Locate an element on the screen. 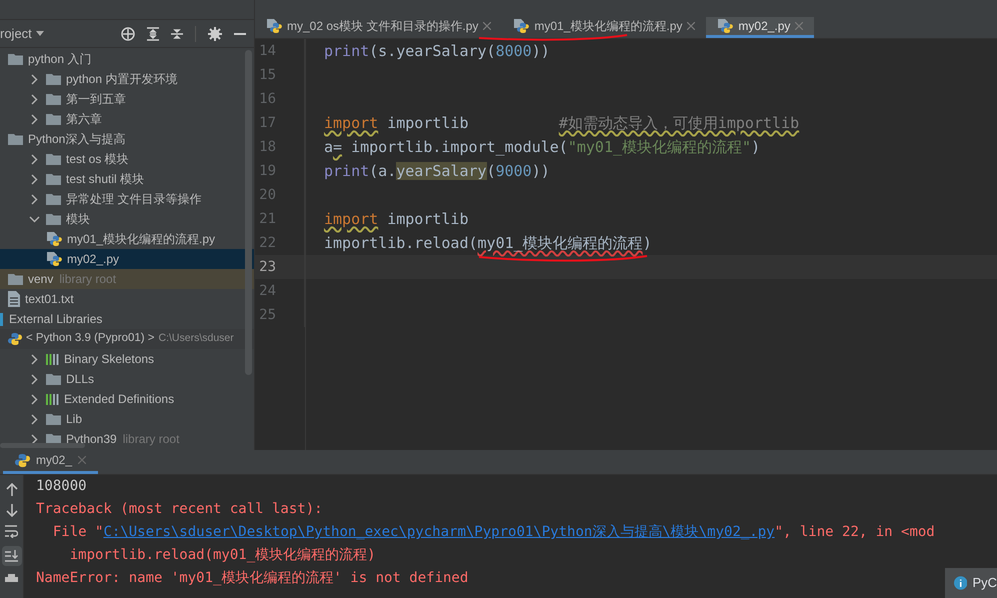 This screenshot has width=997, height=598. code-line: import importlib #如需动态导入，可使用importlib is located at coordinates (561, 123).